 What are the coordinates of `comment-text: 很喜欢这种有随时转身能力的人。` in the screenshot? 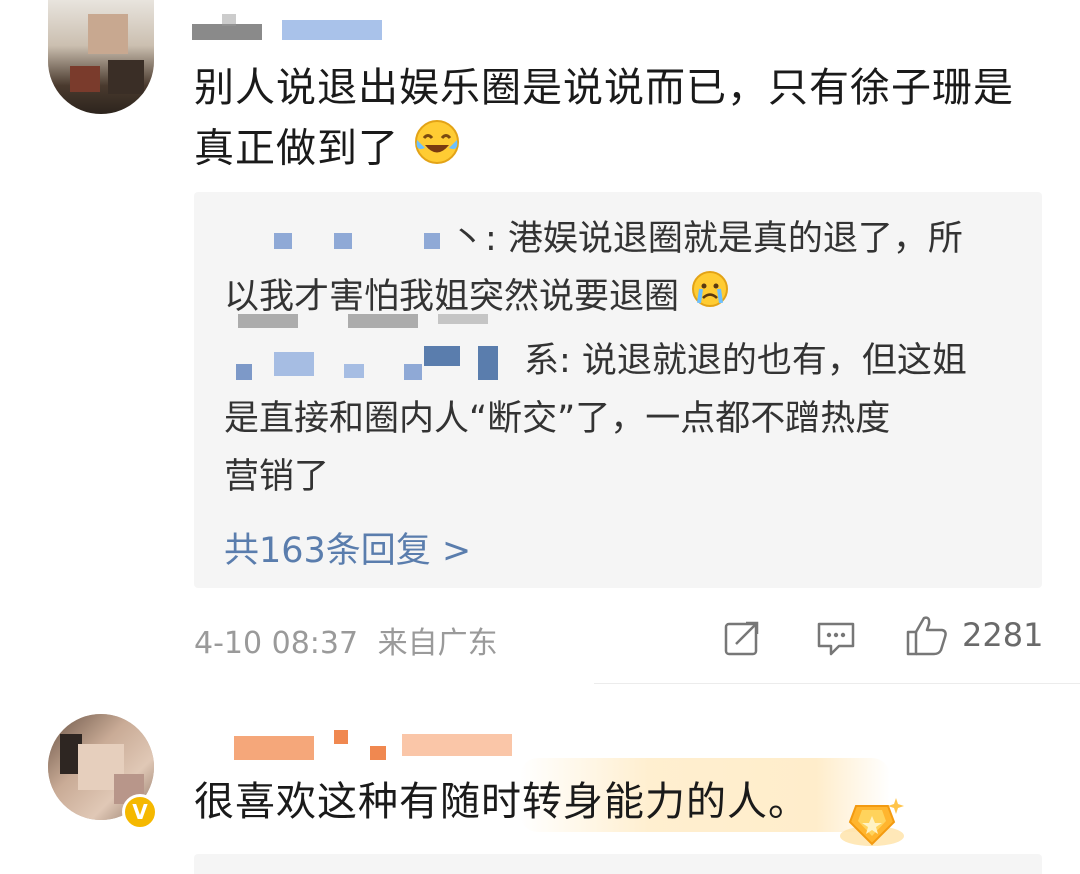 It's located at (501, 802).